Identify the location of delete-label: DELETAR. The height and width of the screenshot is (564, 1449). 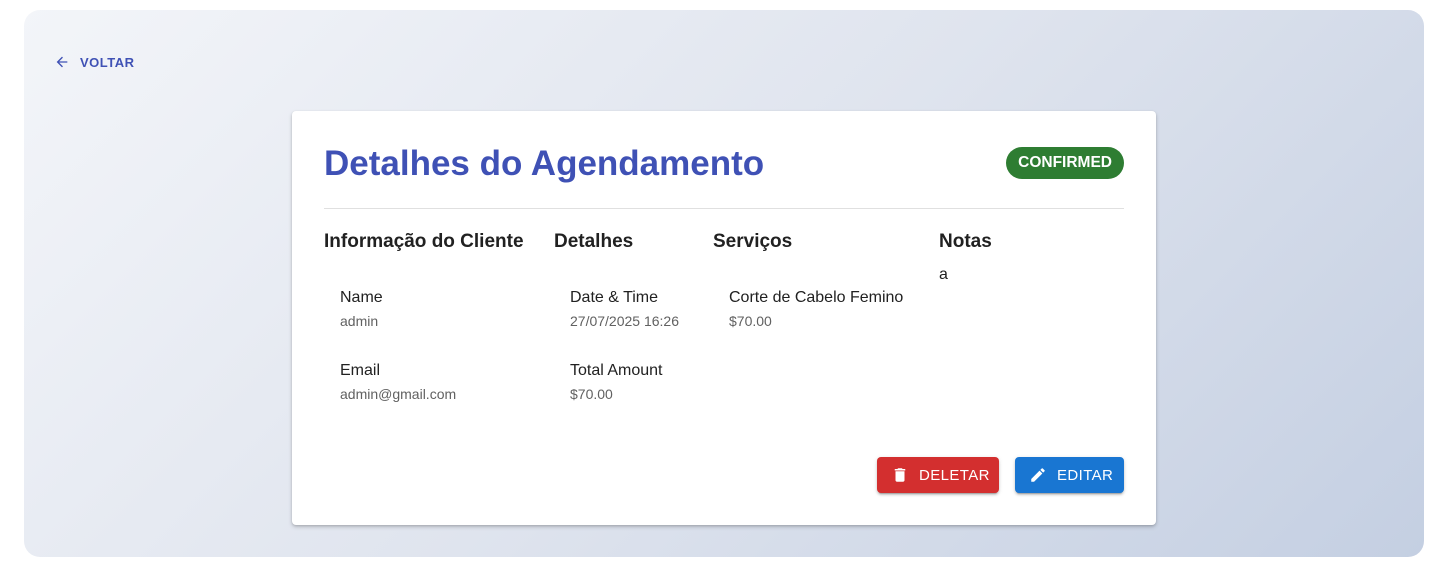
(954, 475).